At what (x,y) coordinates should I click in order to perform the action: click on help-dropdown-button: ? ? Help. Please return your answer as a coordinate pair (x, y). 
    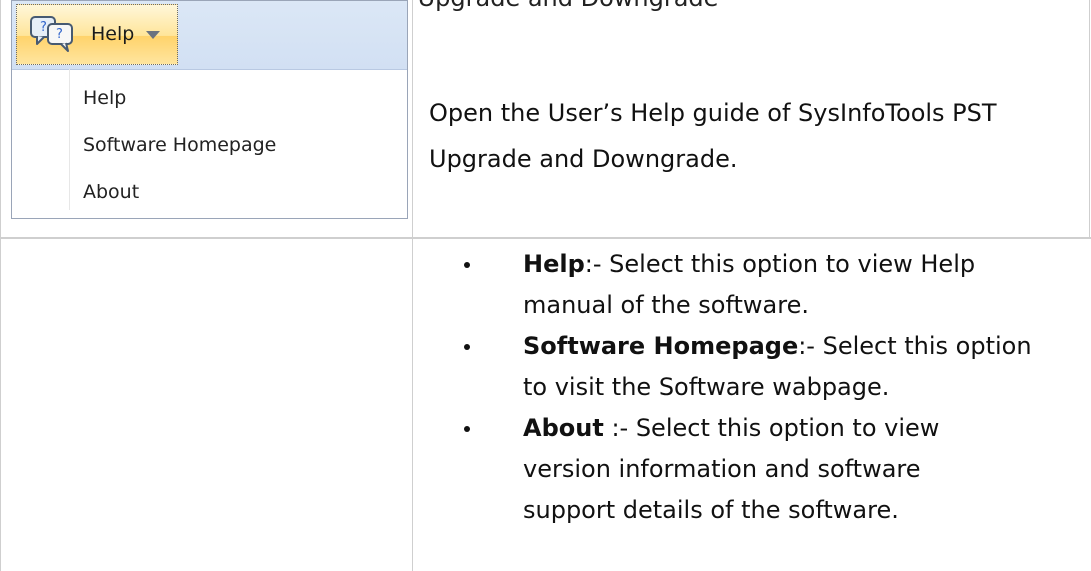
    Looking at the image, I should click on (97, 34).